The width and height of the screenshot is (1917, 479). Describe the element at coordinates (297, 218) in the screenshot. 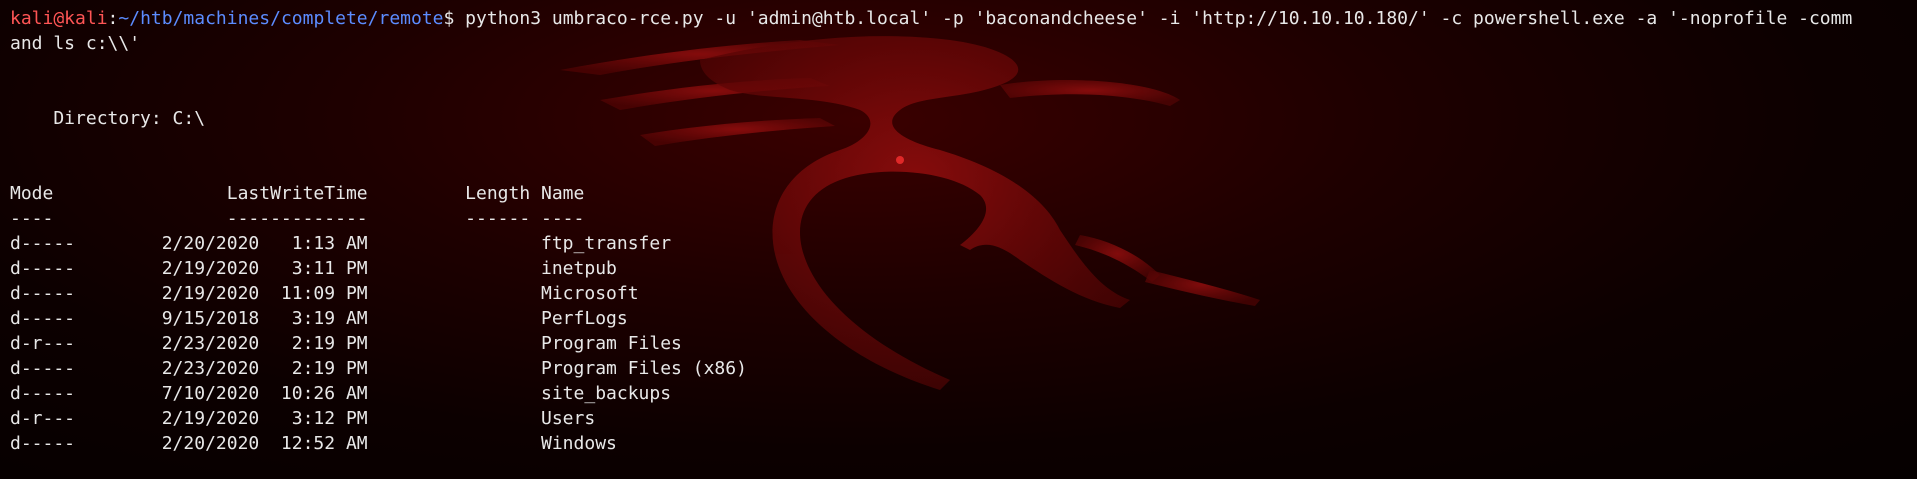

I see `listing-header-underline: ---- ------------- ------ ----` at that location.